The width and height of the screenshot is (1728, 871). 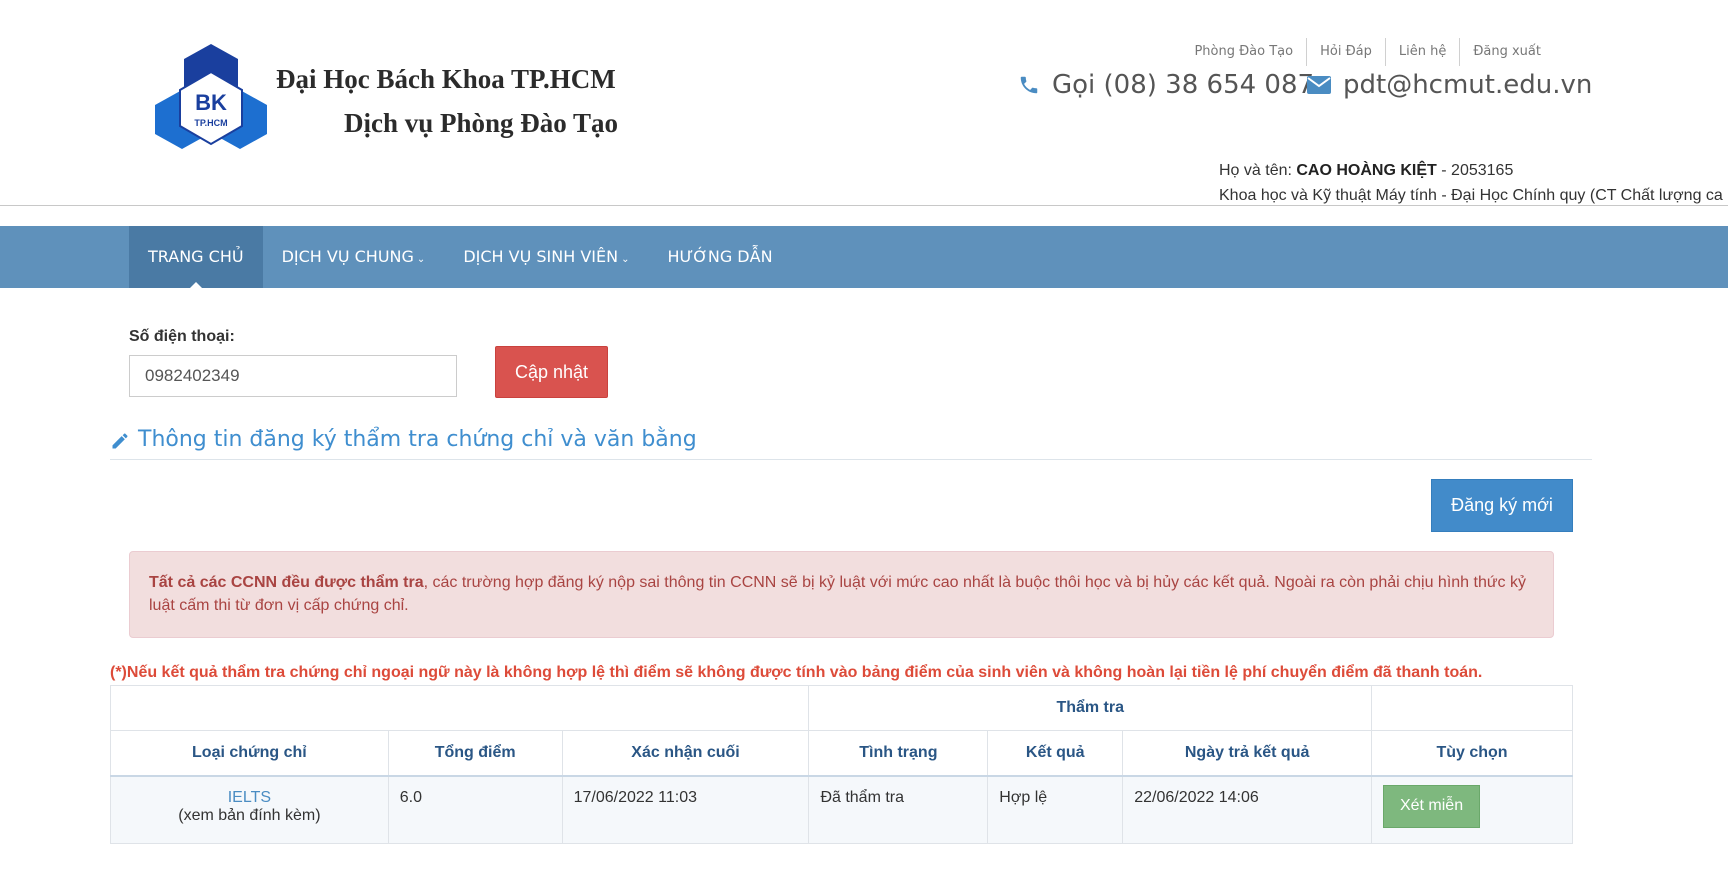 I want to click on user-label: Họ và tên:, so click(x=1258, y=170).